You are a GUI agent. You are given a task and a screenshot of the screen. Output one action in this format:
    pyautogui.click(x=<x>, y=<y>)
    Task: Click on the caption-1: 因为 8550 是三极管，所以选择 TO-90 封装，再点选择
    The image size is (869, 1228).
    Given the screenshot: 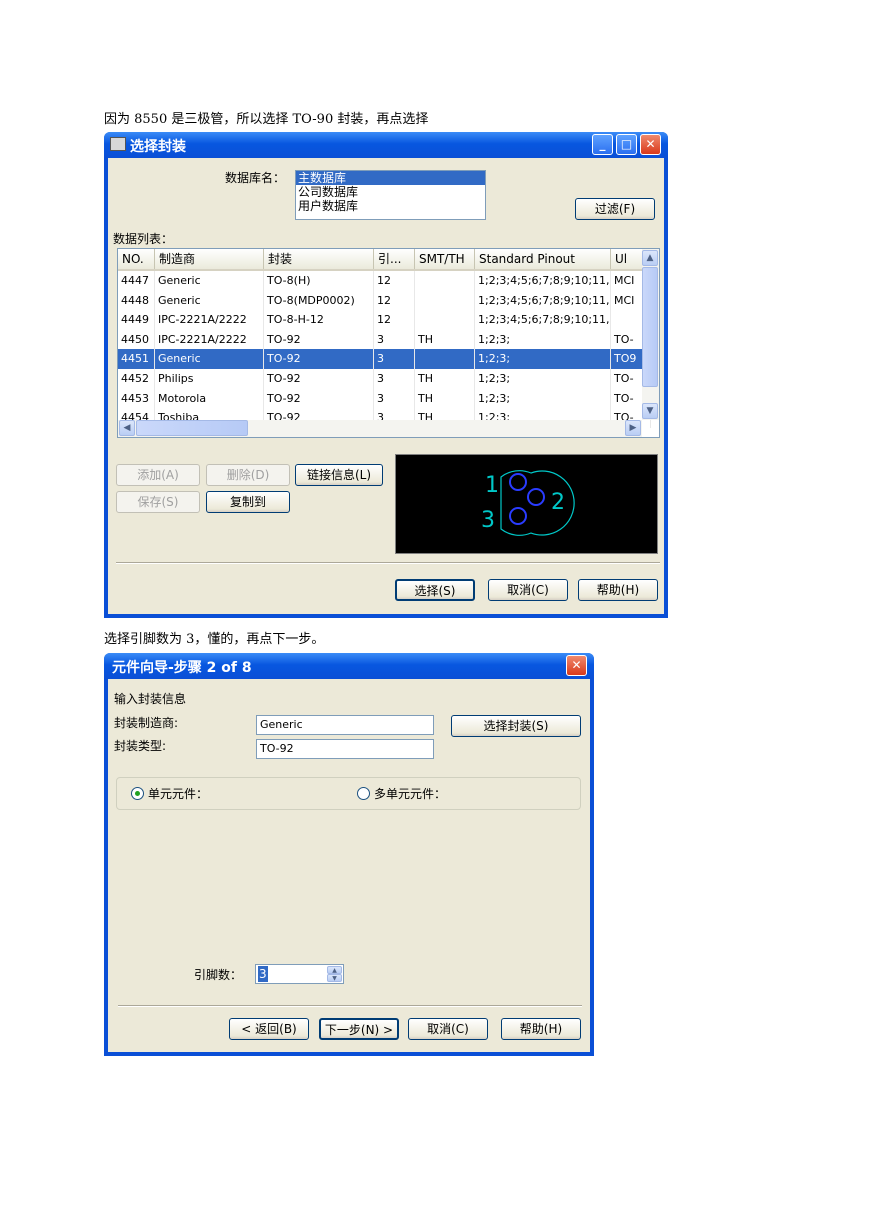 What is the action you would take?
    pyautogui.click(x=266, y=119)
    